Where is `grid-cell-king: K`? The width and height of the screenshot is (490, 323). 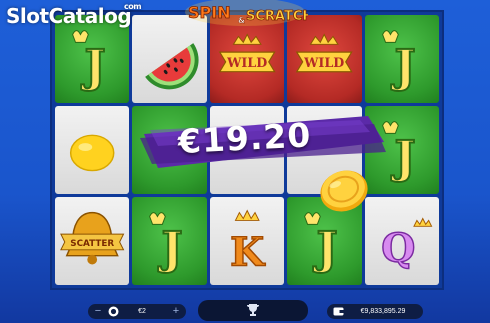 grid-cell-king: K is located at coordinates (247, 241).